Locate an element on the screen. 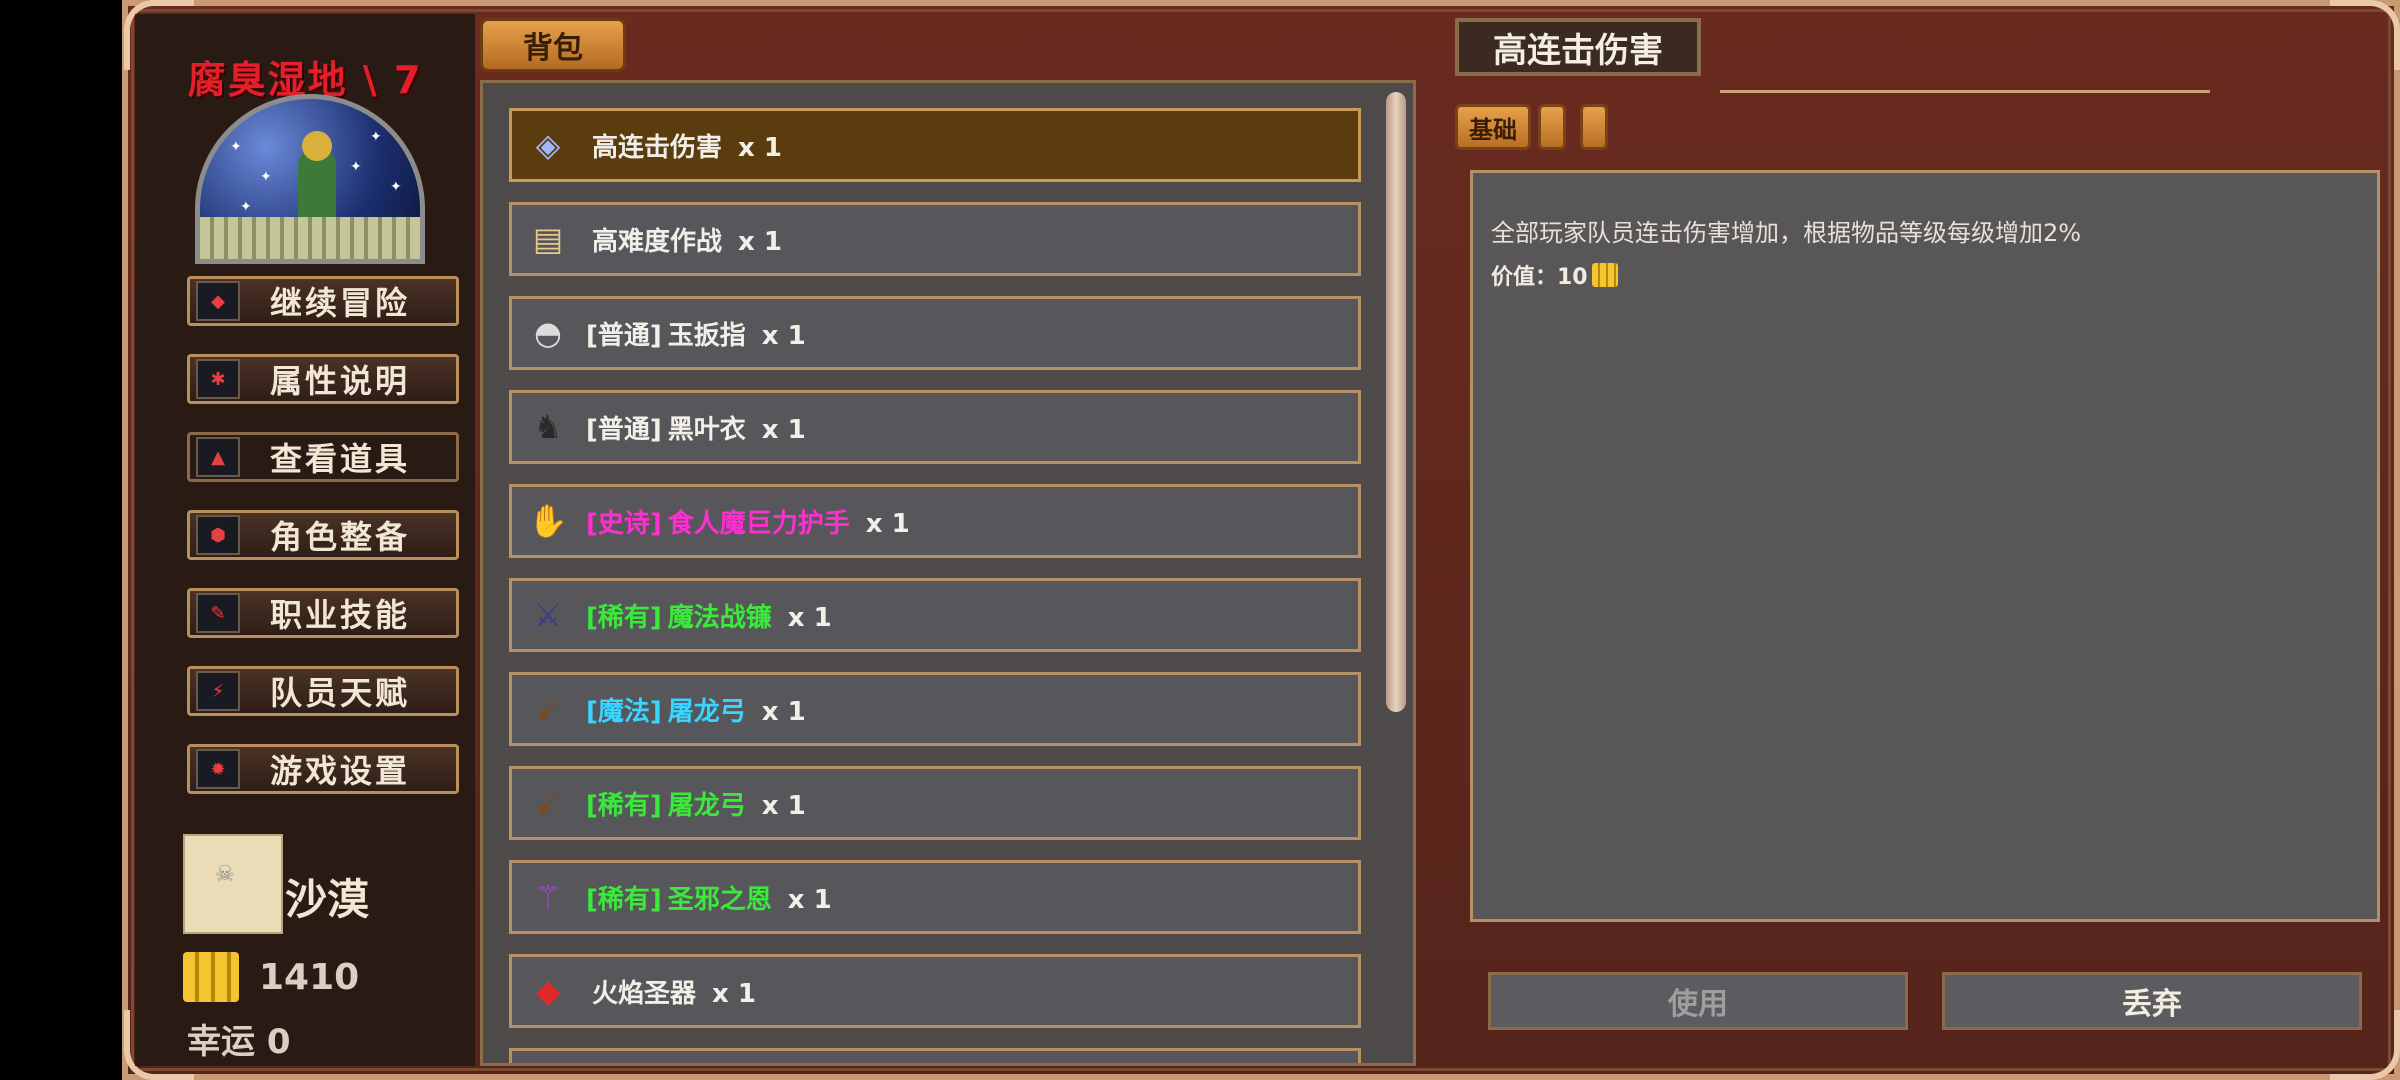  armor-icon: ♞ is located at coordinates (548, 427).